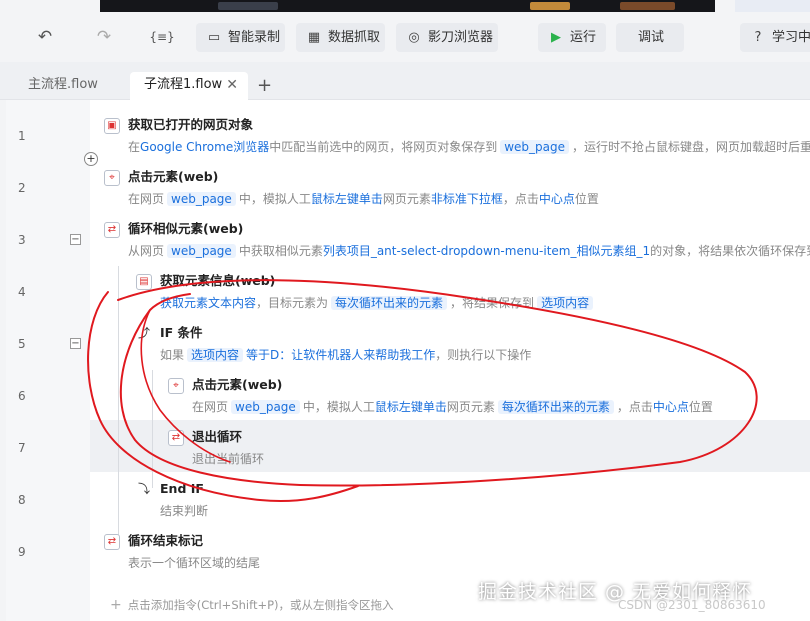  Describe the element at coordinates (172, 355) in the screenshot. I see `desc-text: 如果` at that location.